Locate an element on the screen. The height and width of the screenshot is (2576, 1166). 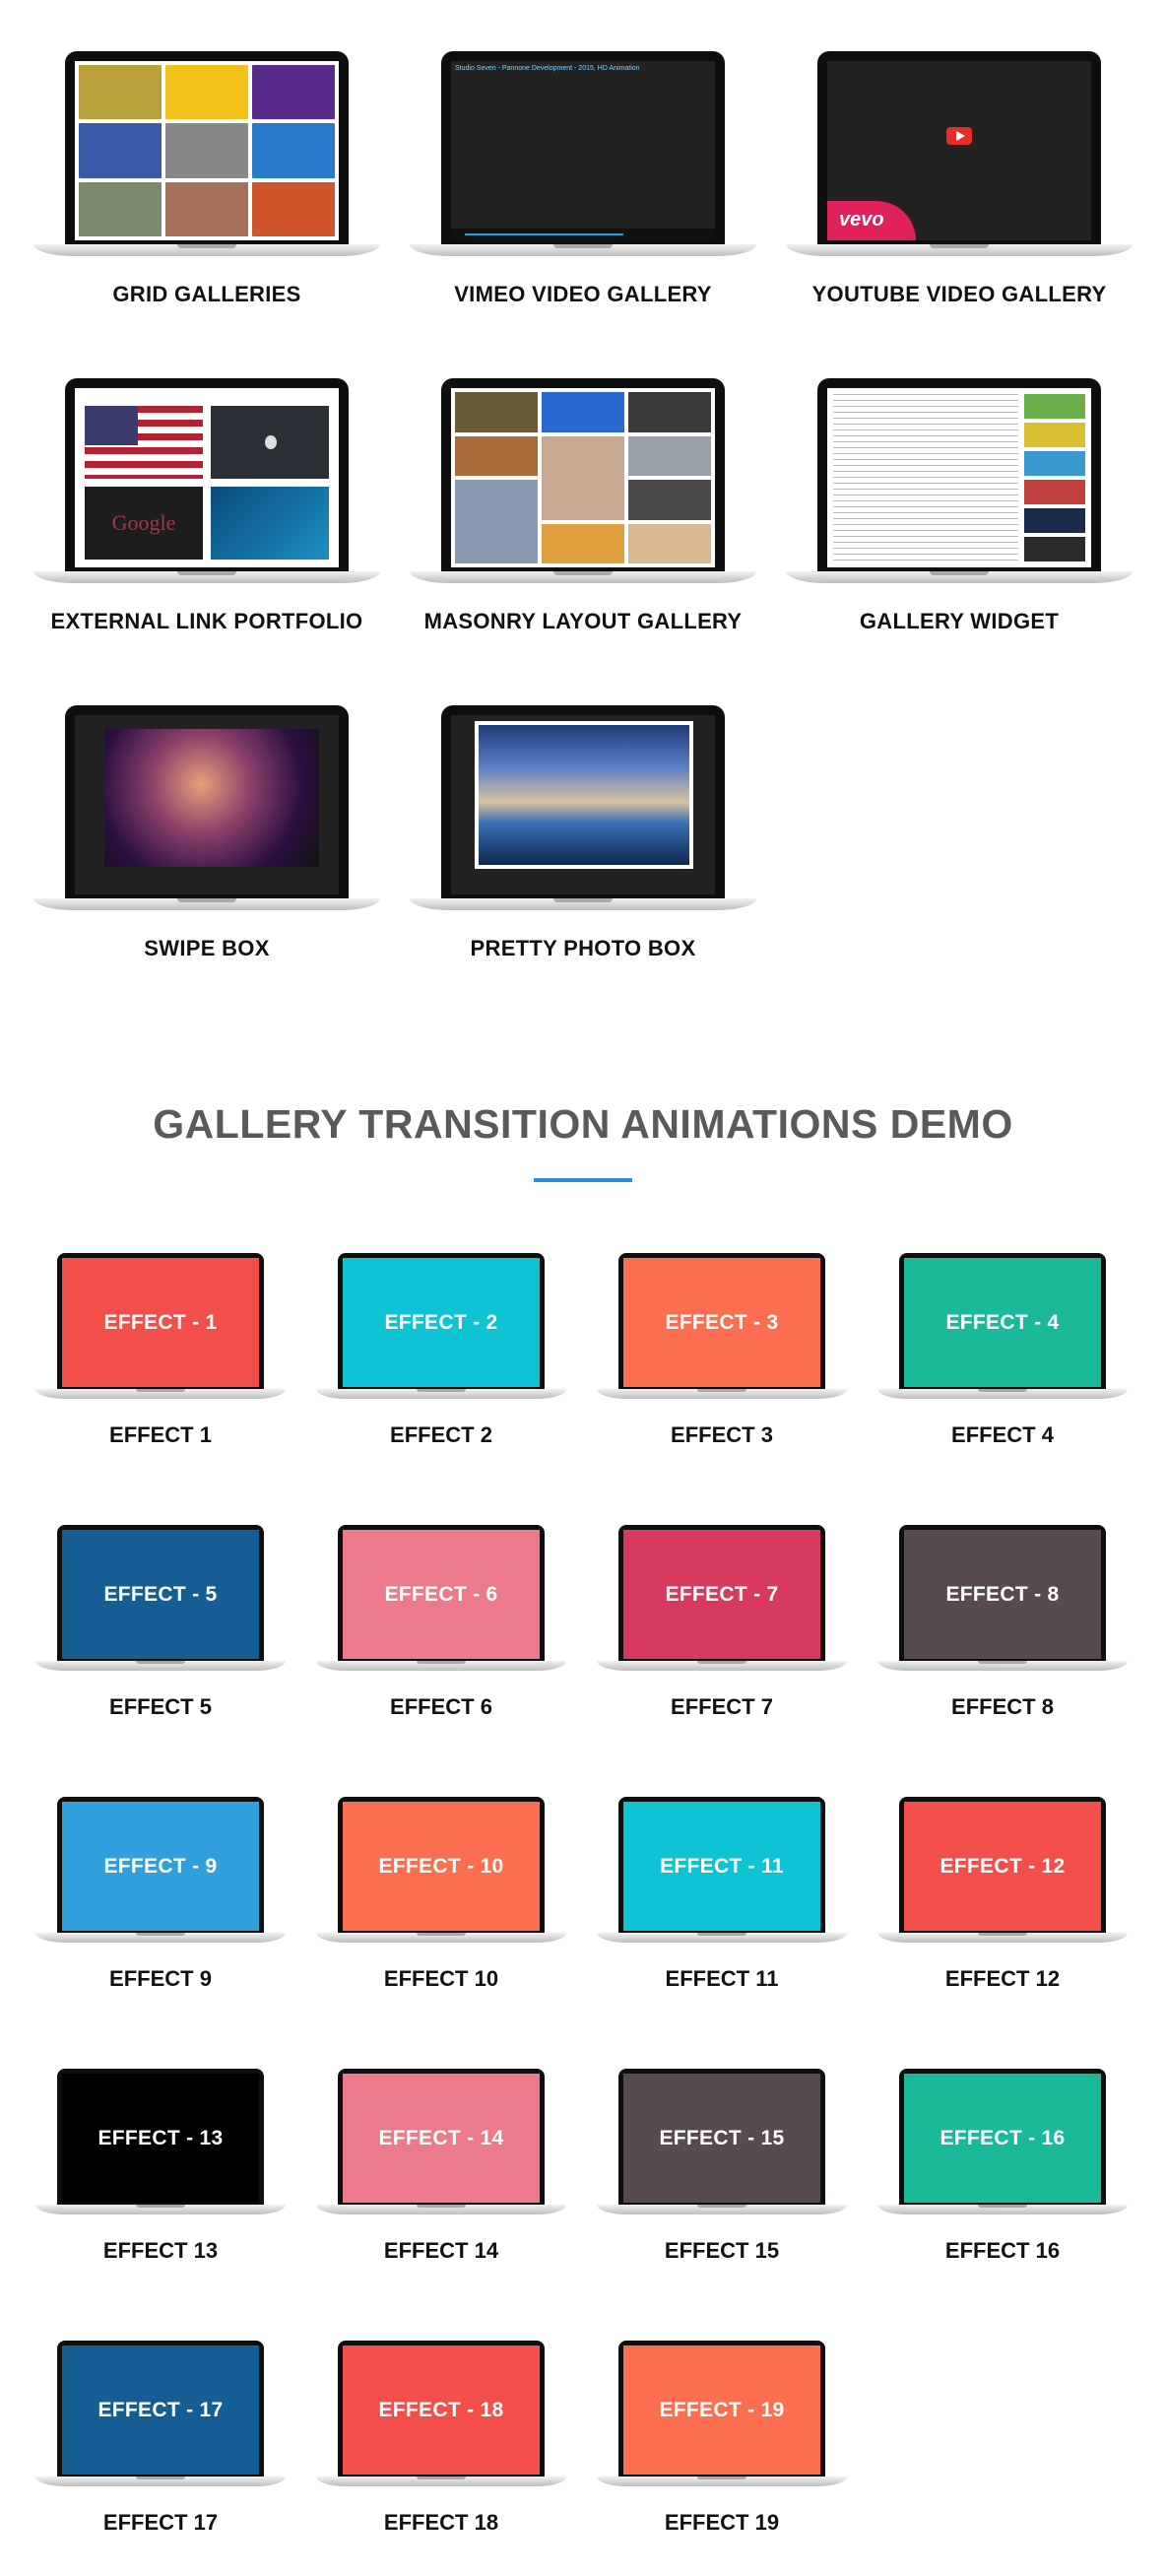
effect-label: EFFECT 13 is located at coordinates (160, 2251).